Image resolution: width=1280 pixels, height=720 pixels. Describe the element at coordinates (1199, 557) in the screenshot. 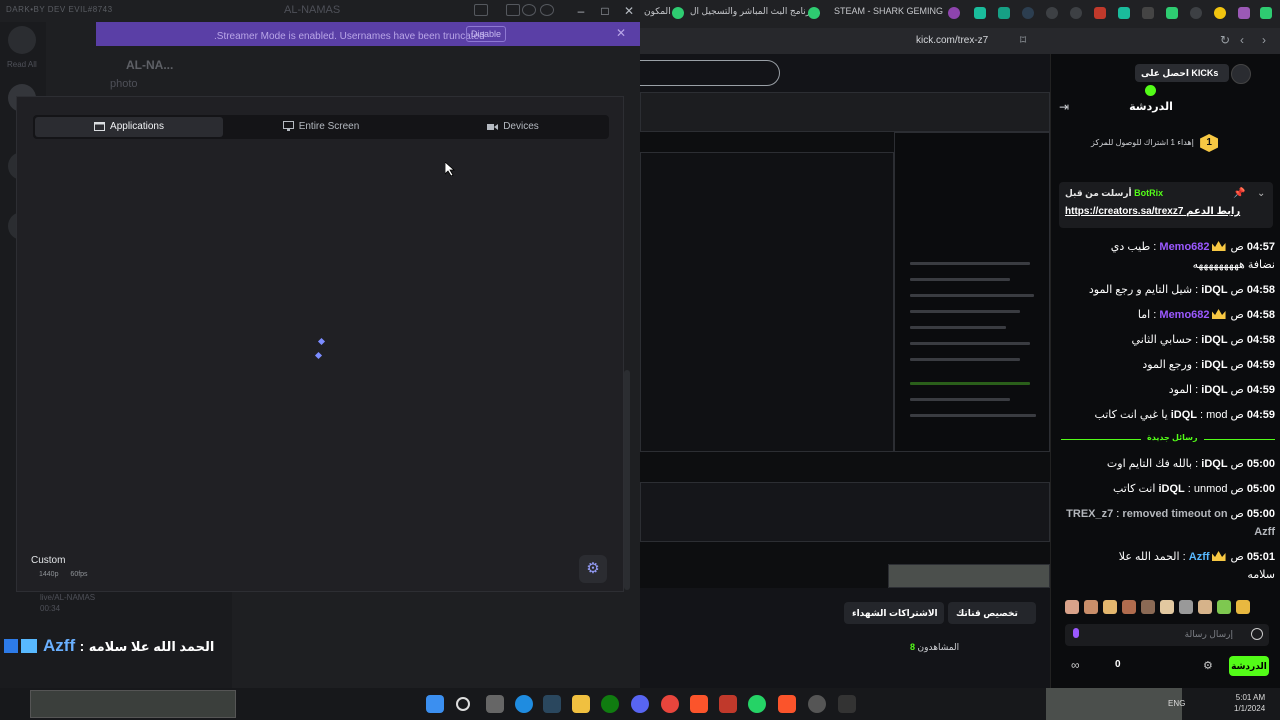

I see `message-username: Azff` at that location.